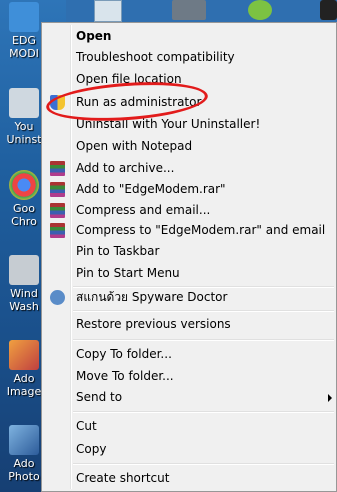 The image size is (337, 492). Describe the element at coordinates (330, 398) in the screenshot. I see `submenu-arrow-icon` at that location.